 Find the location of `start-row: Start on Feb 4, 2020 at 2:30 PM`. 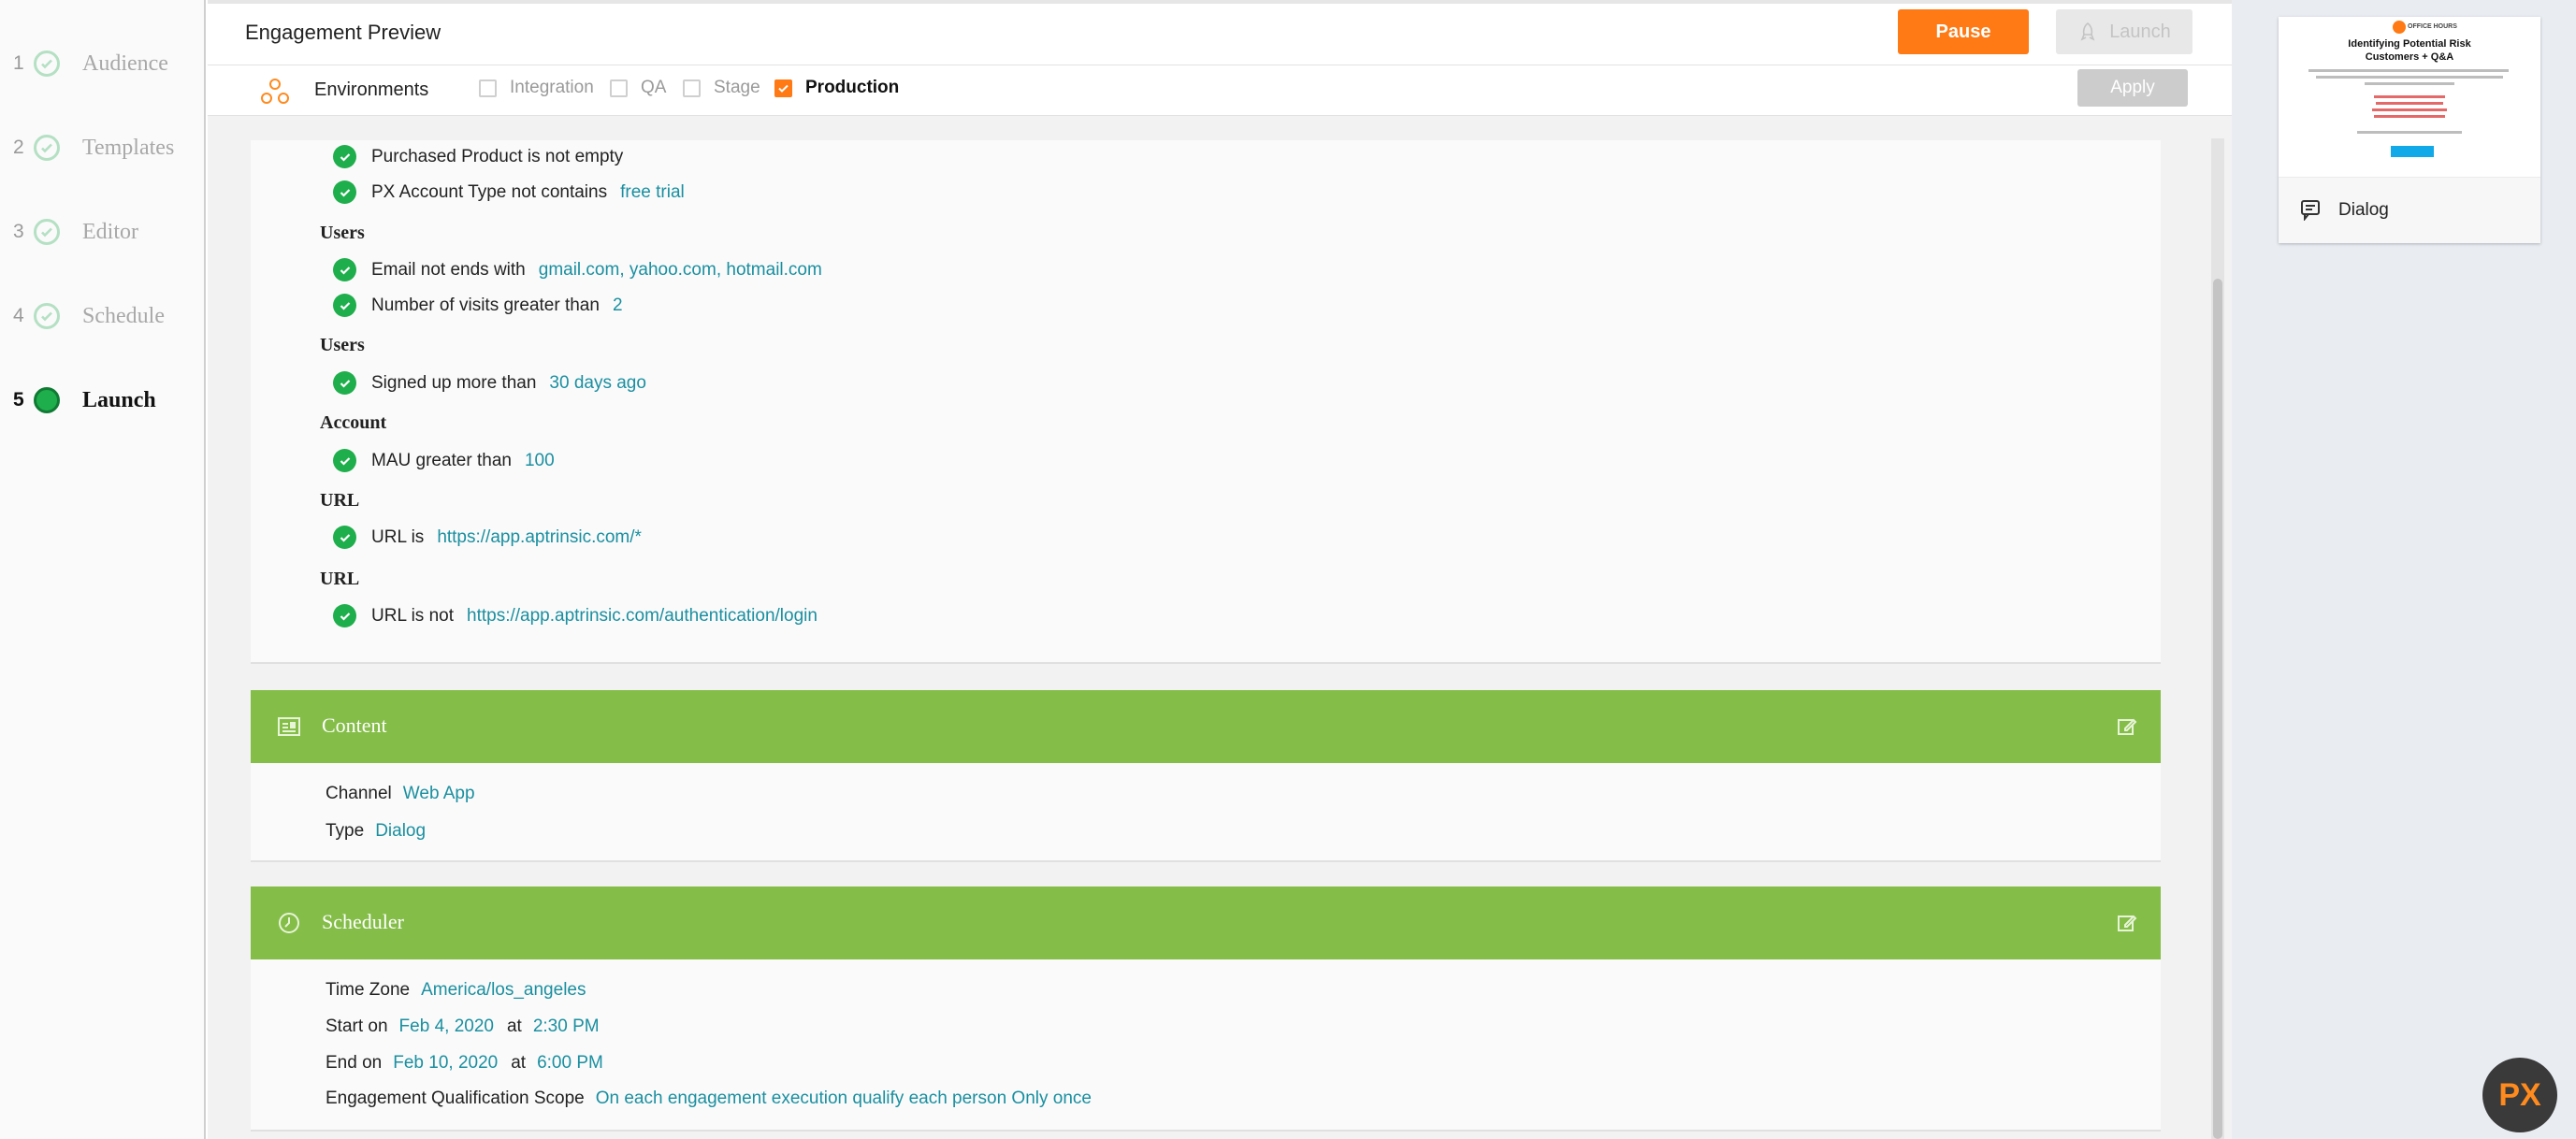

start-row: Start on Feb 4, 2020 at 2:30 PM is located at coordinates (463, 1026).